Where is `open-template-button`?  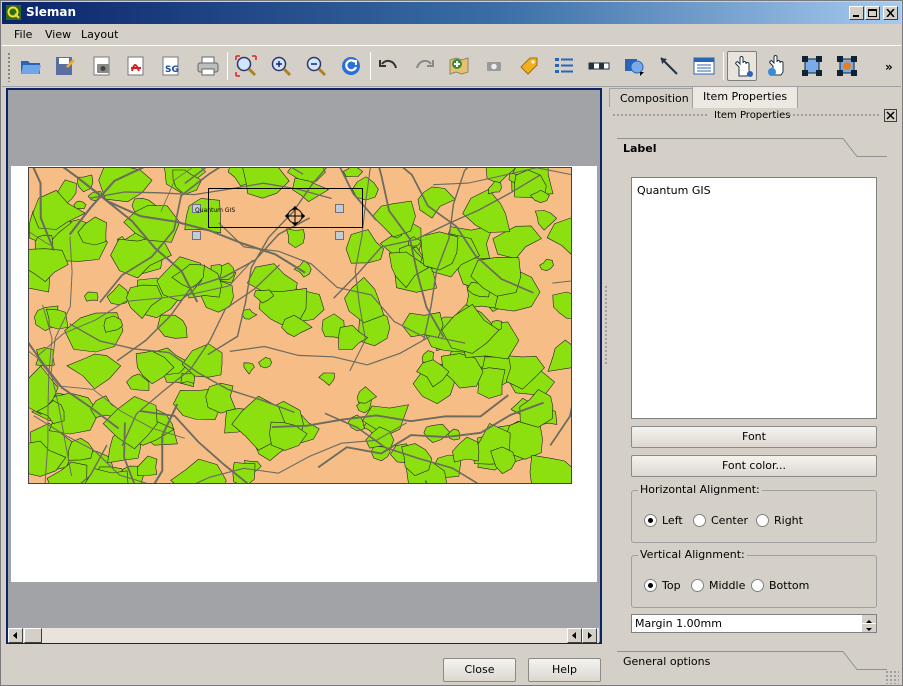
open-template-button is located at coordinates (31, 66).